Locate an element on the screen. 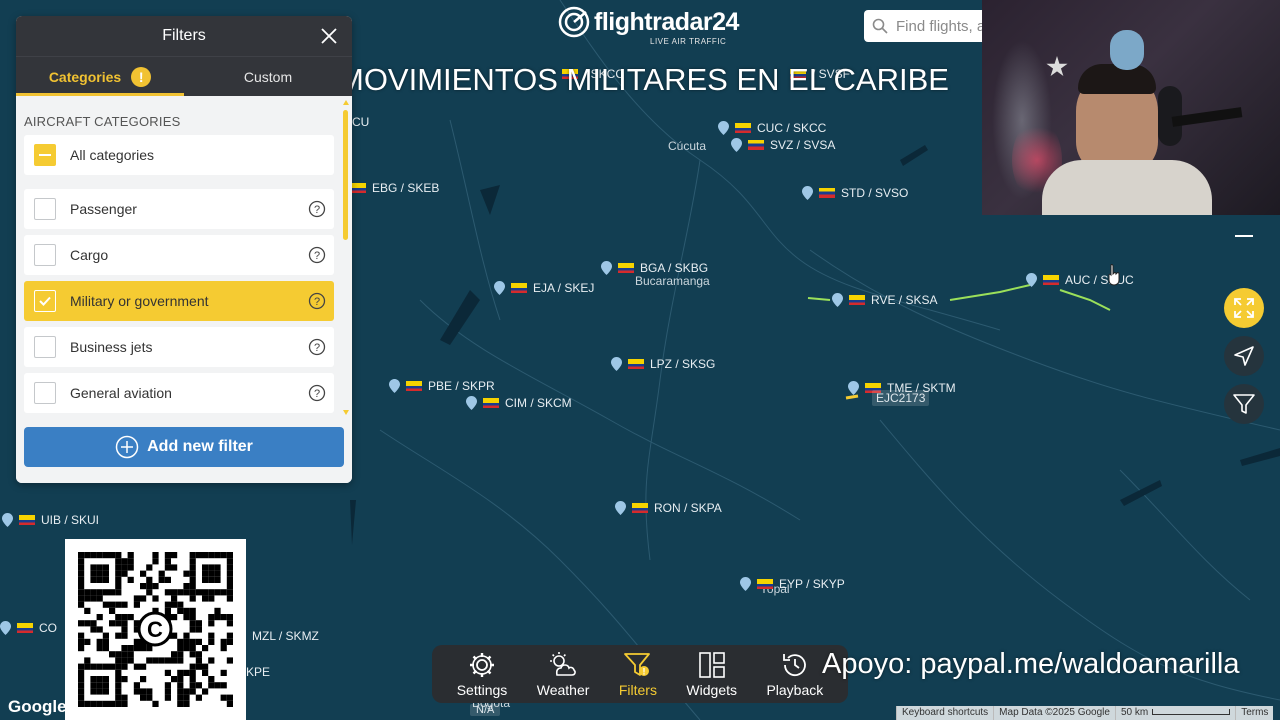 This screenshot has width=1280, height=720. toolbar-settings: Settings is located at coordinates (482, 674).